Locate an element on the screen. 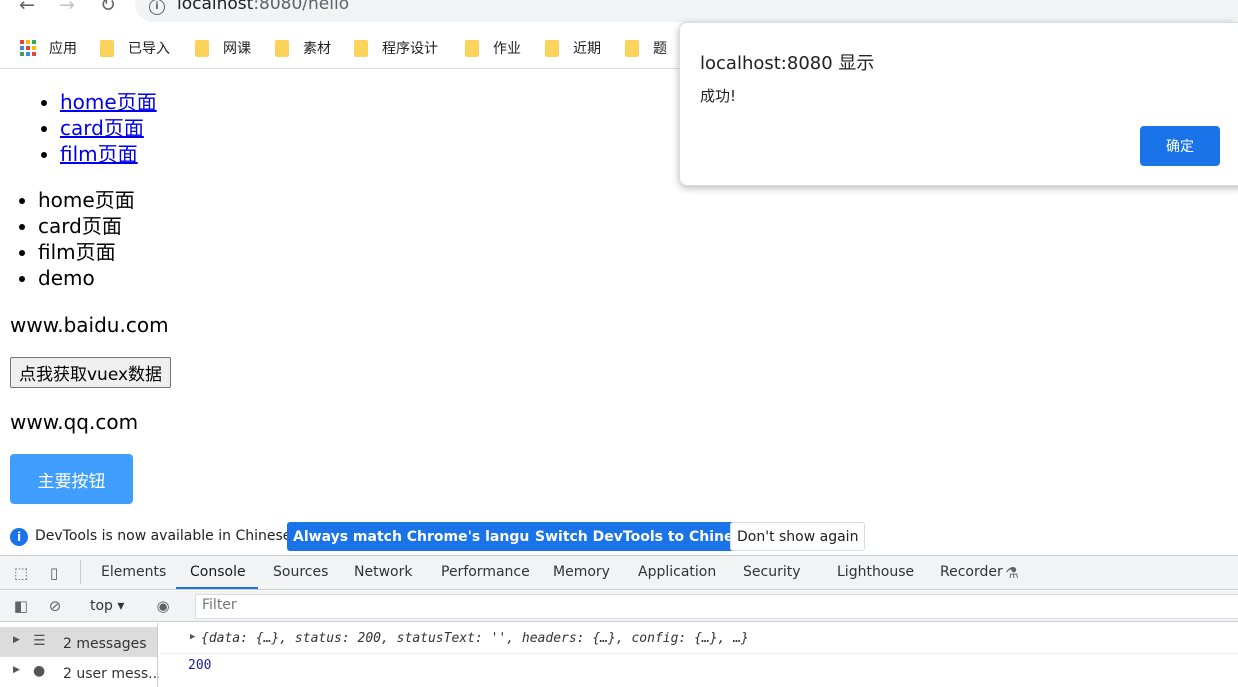 This screenshot has height=687, width=1238. info-icon: i is located at coordinates (19, 537).